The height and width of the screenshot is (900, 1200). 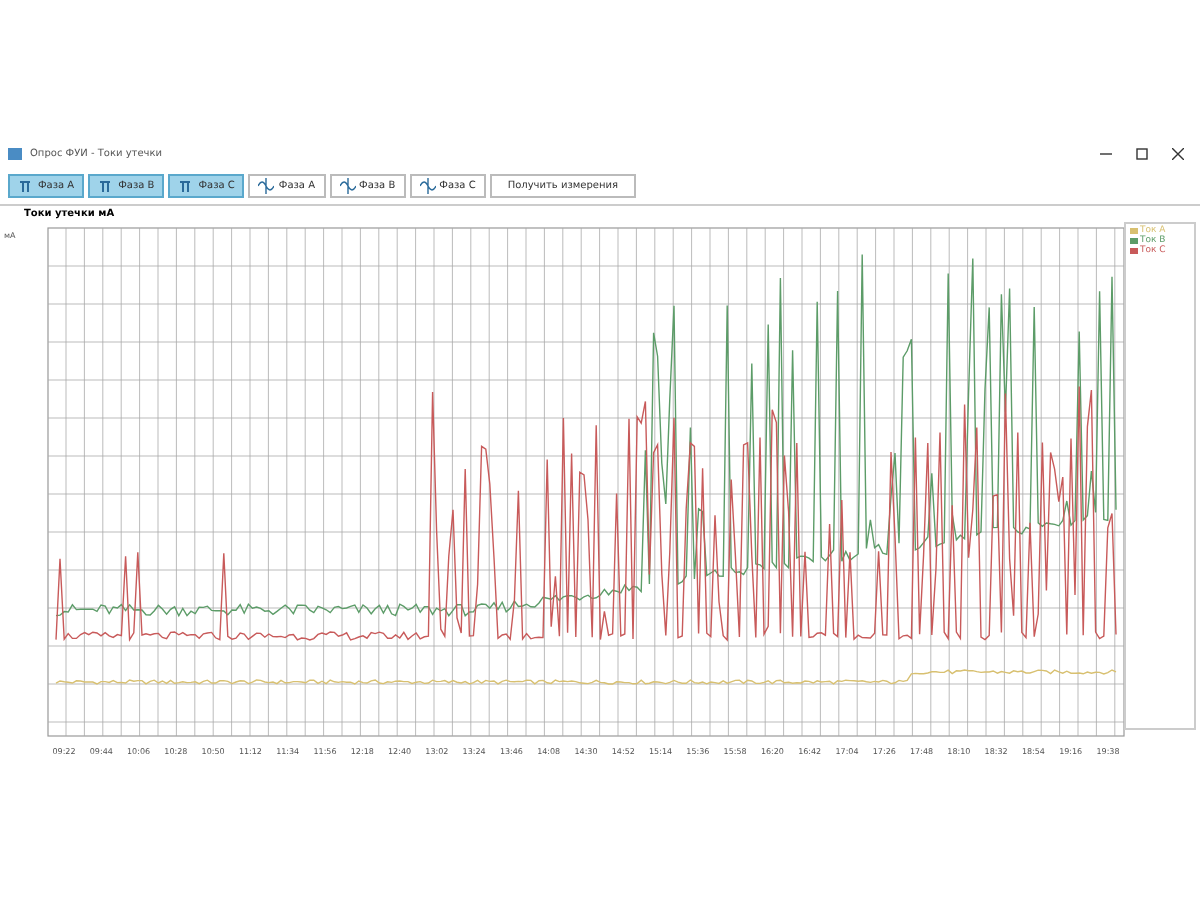 I want to click on app-icon, so click(x=15, y=154).